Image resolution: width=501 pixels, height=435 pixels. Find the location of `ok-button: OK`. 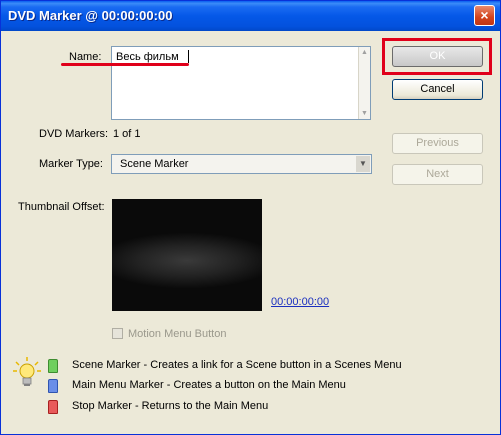

ok-button: OK is located at coordinates (437, 56).